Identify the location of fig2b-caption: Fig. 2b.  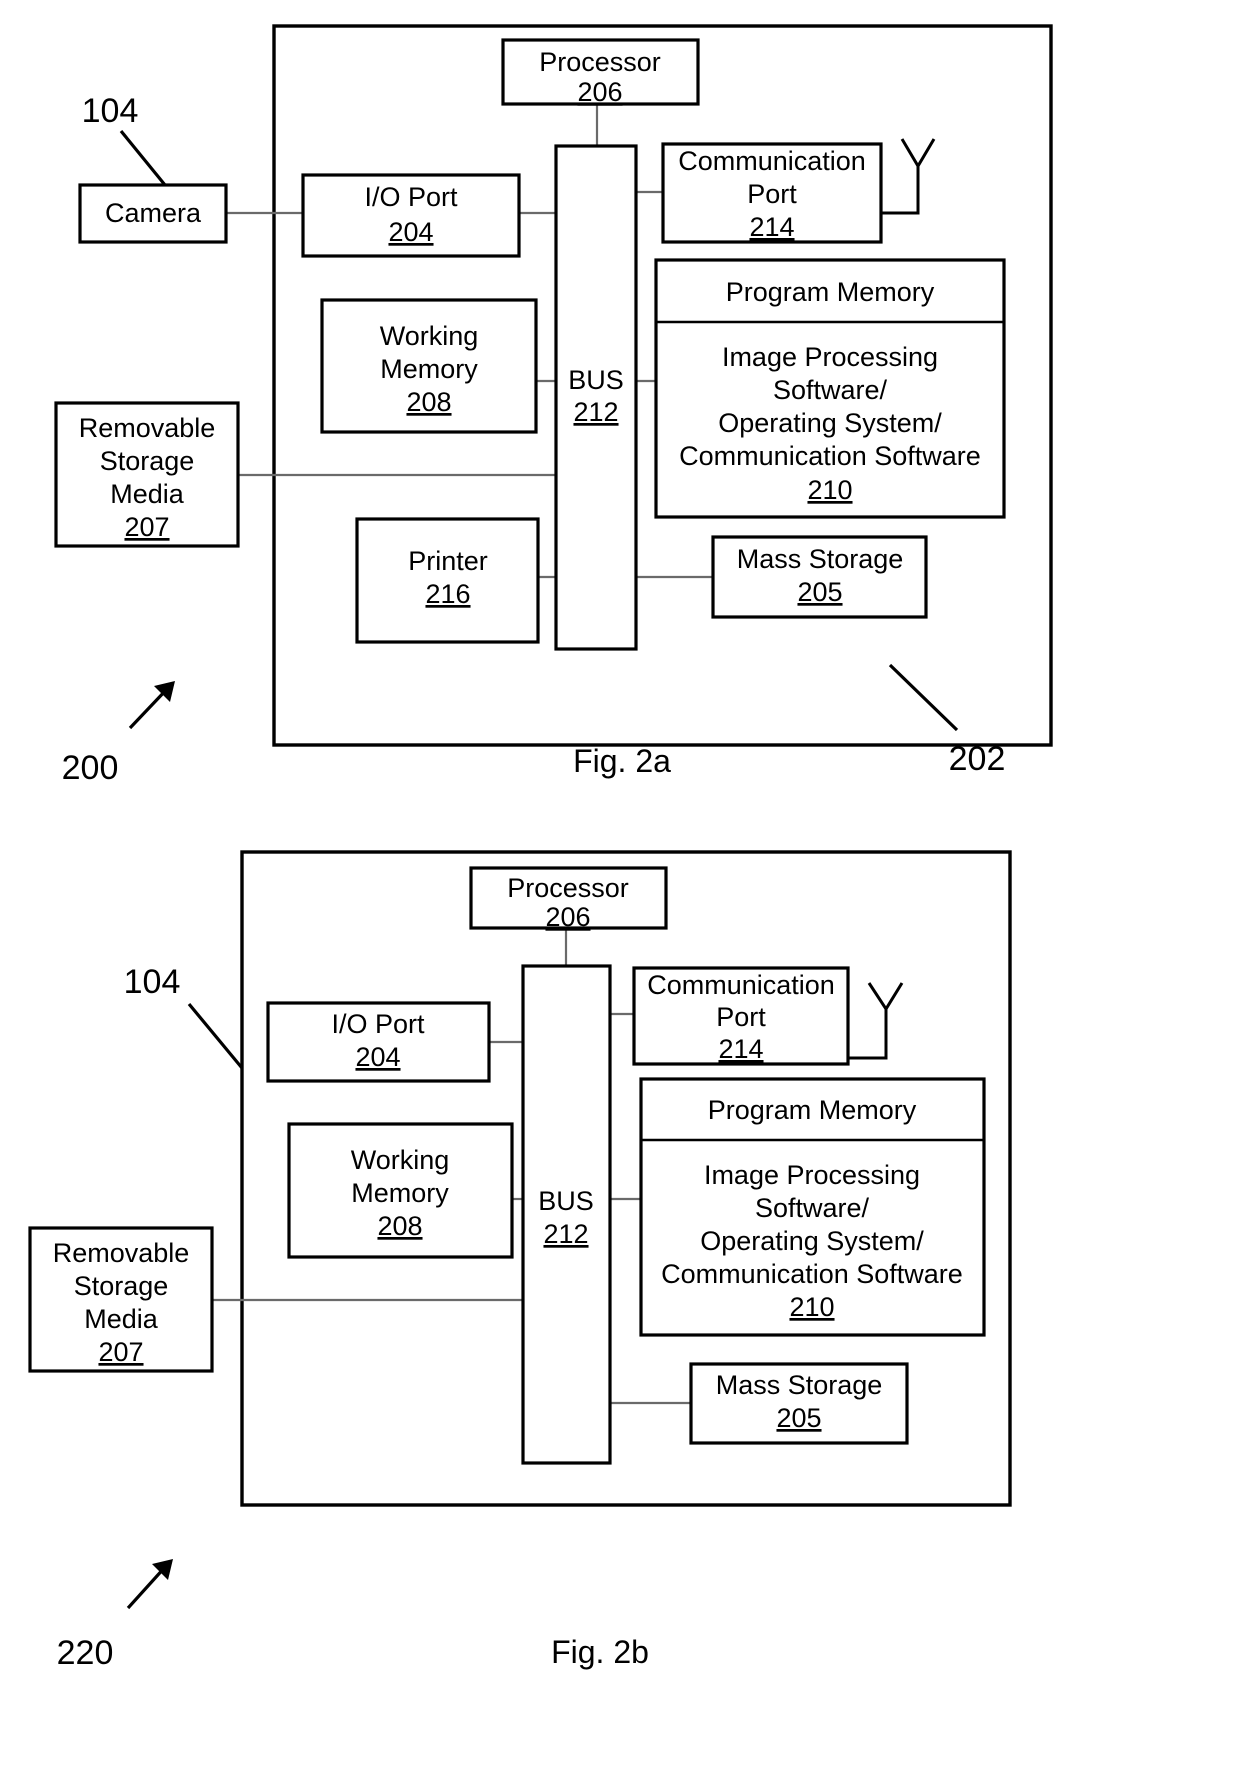
(600, 1652).